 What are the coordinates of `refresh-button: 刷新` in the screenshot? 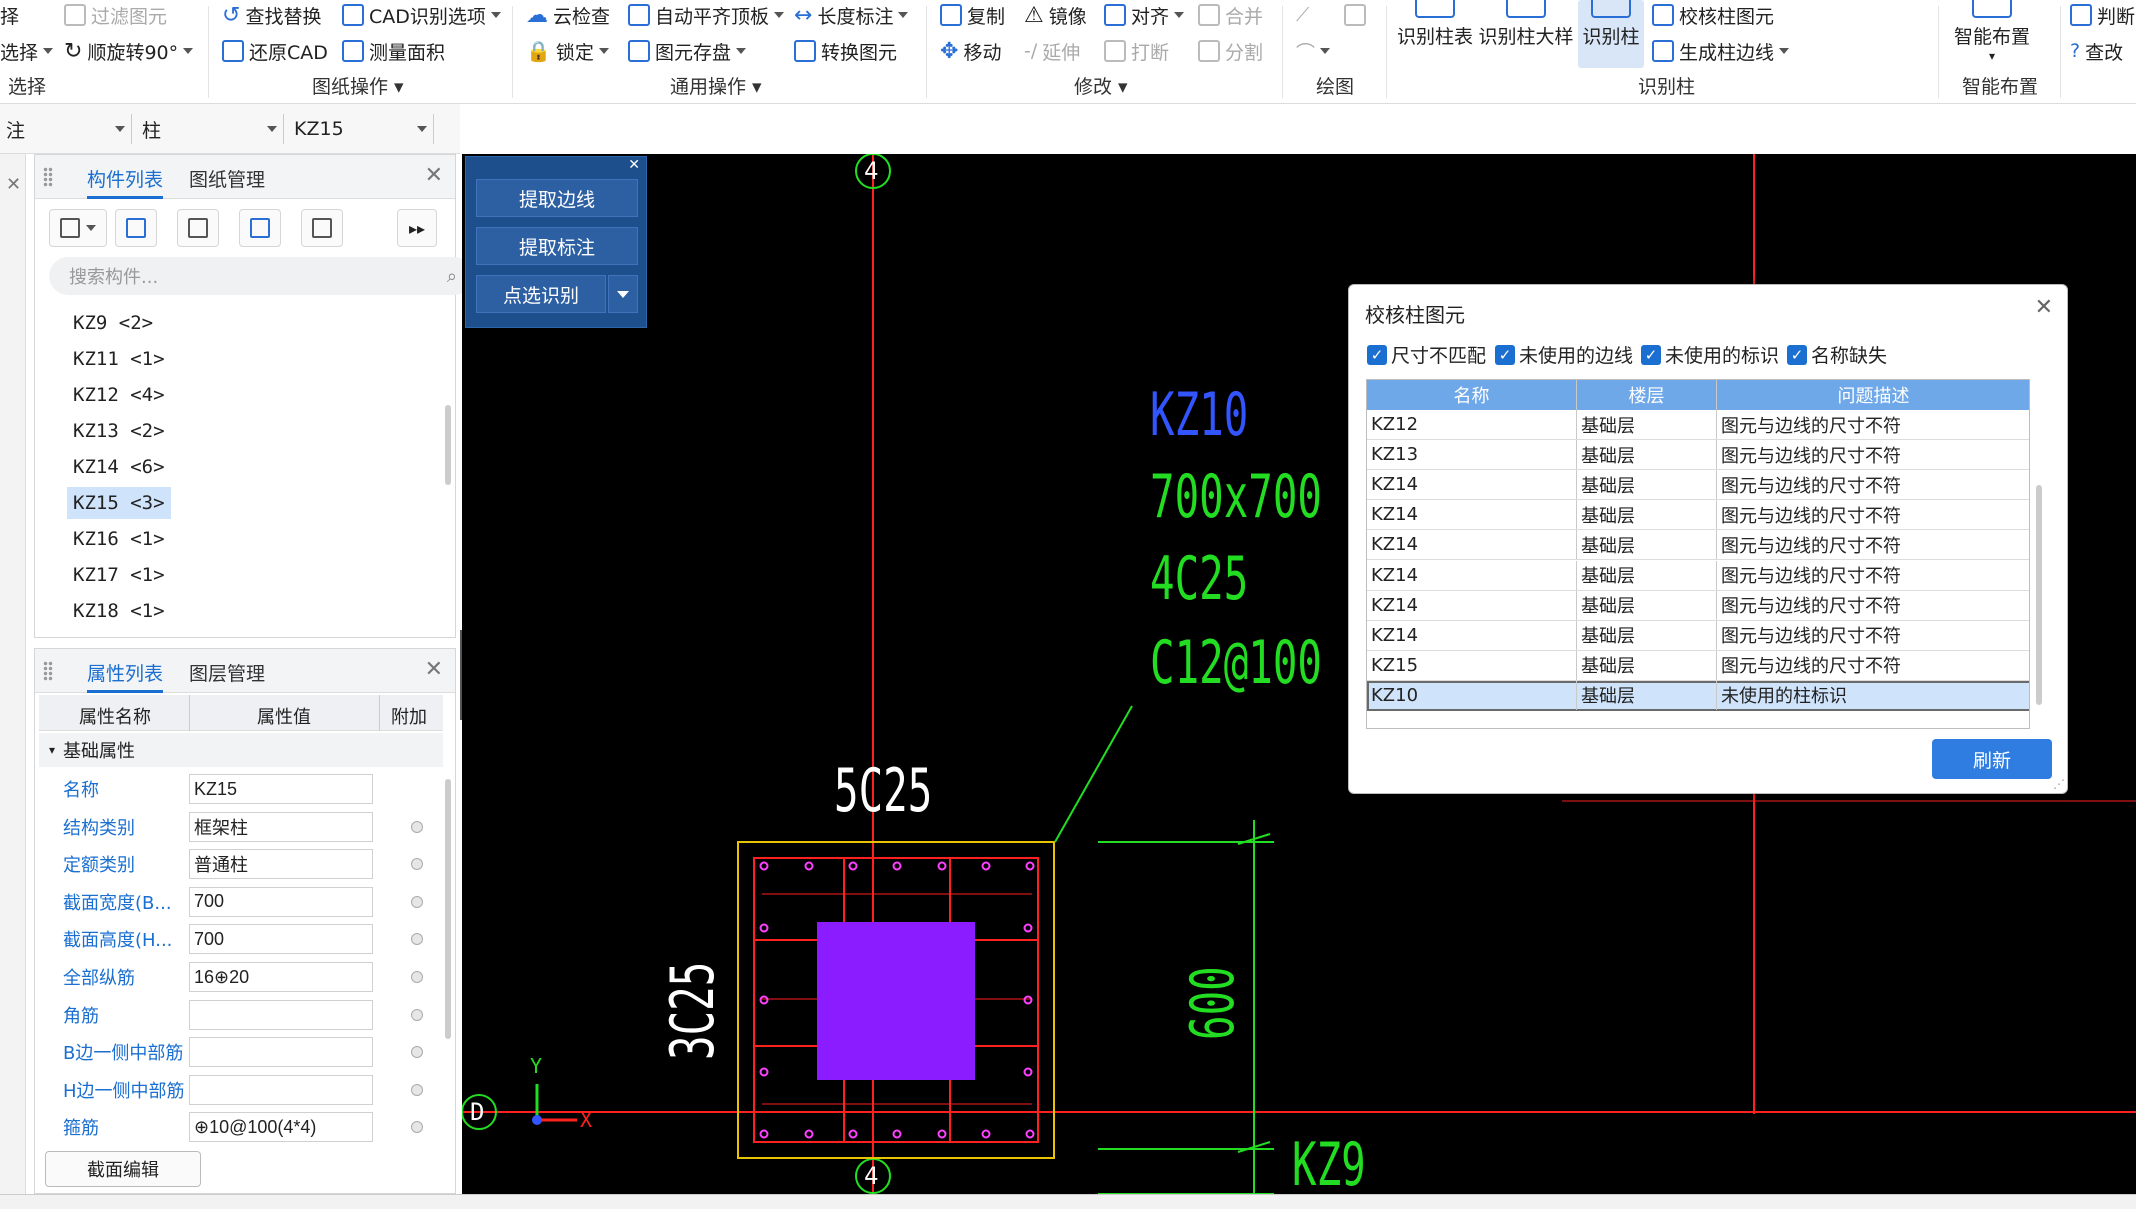 It's located at (1992, 759).